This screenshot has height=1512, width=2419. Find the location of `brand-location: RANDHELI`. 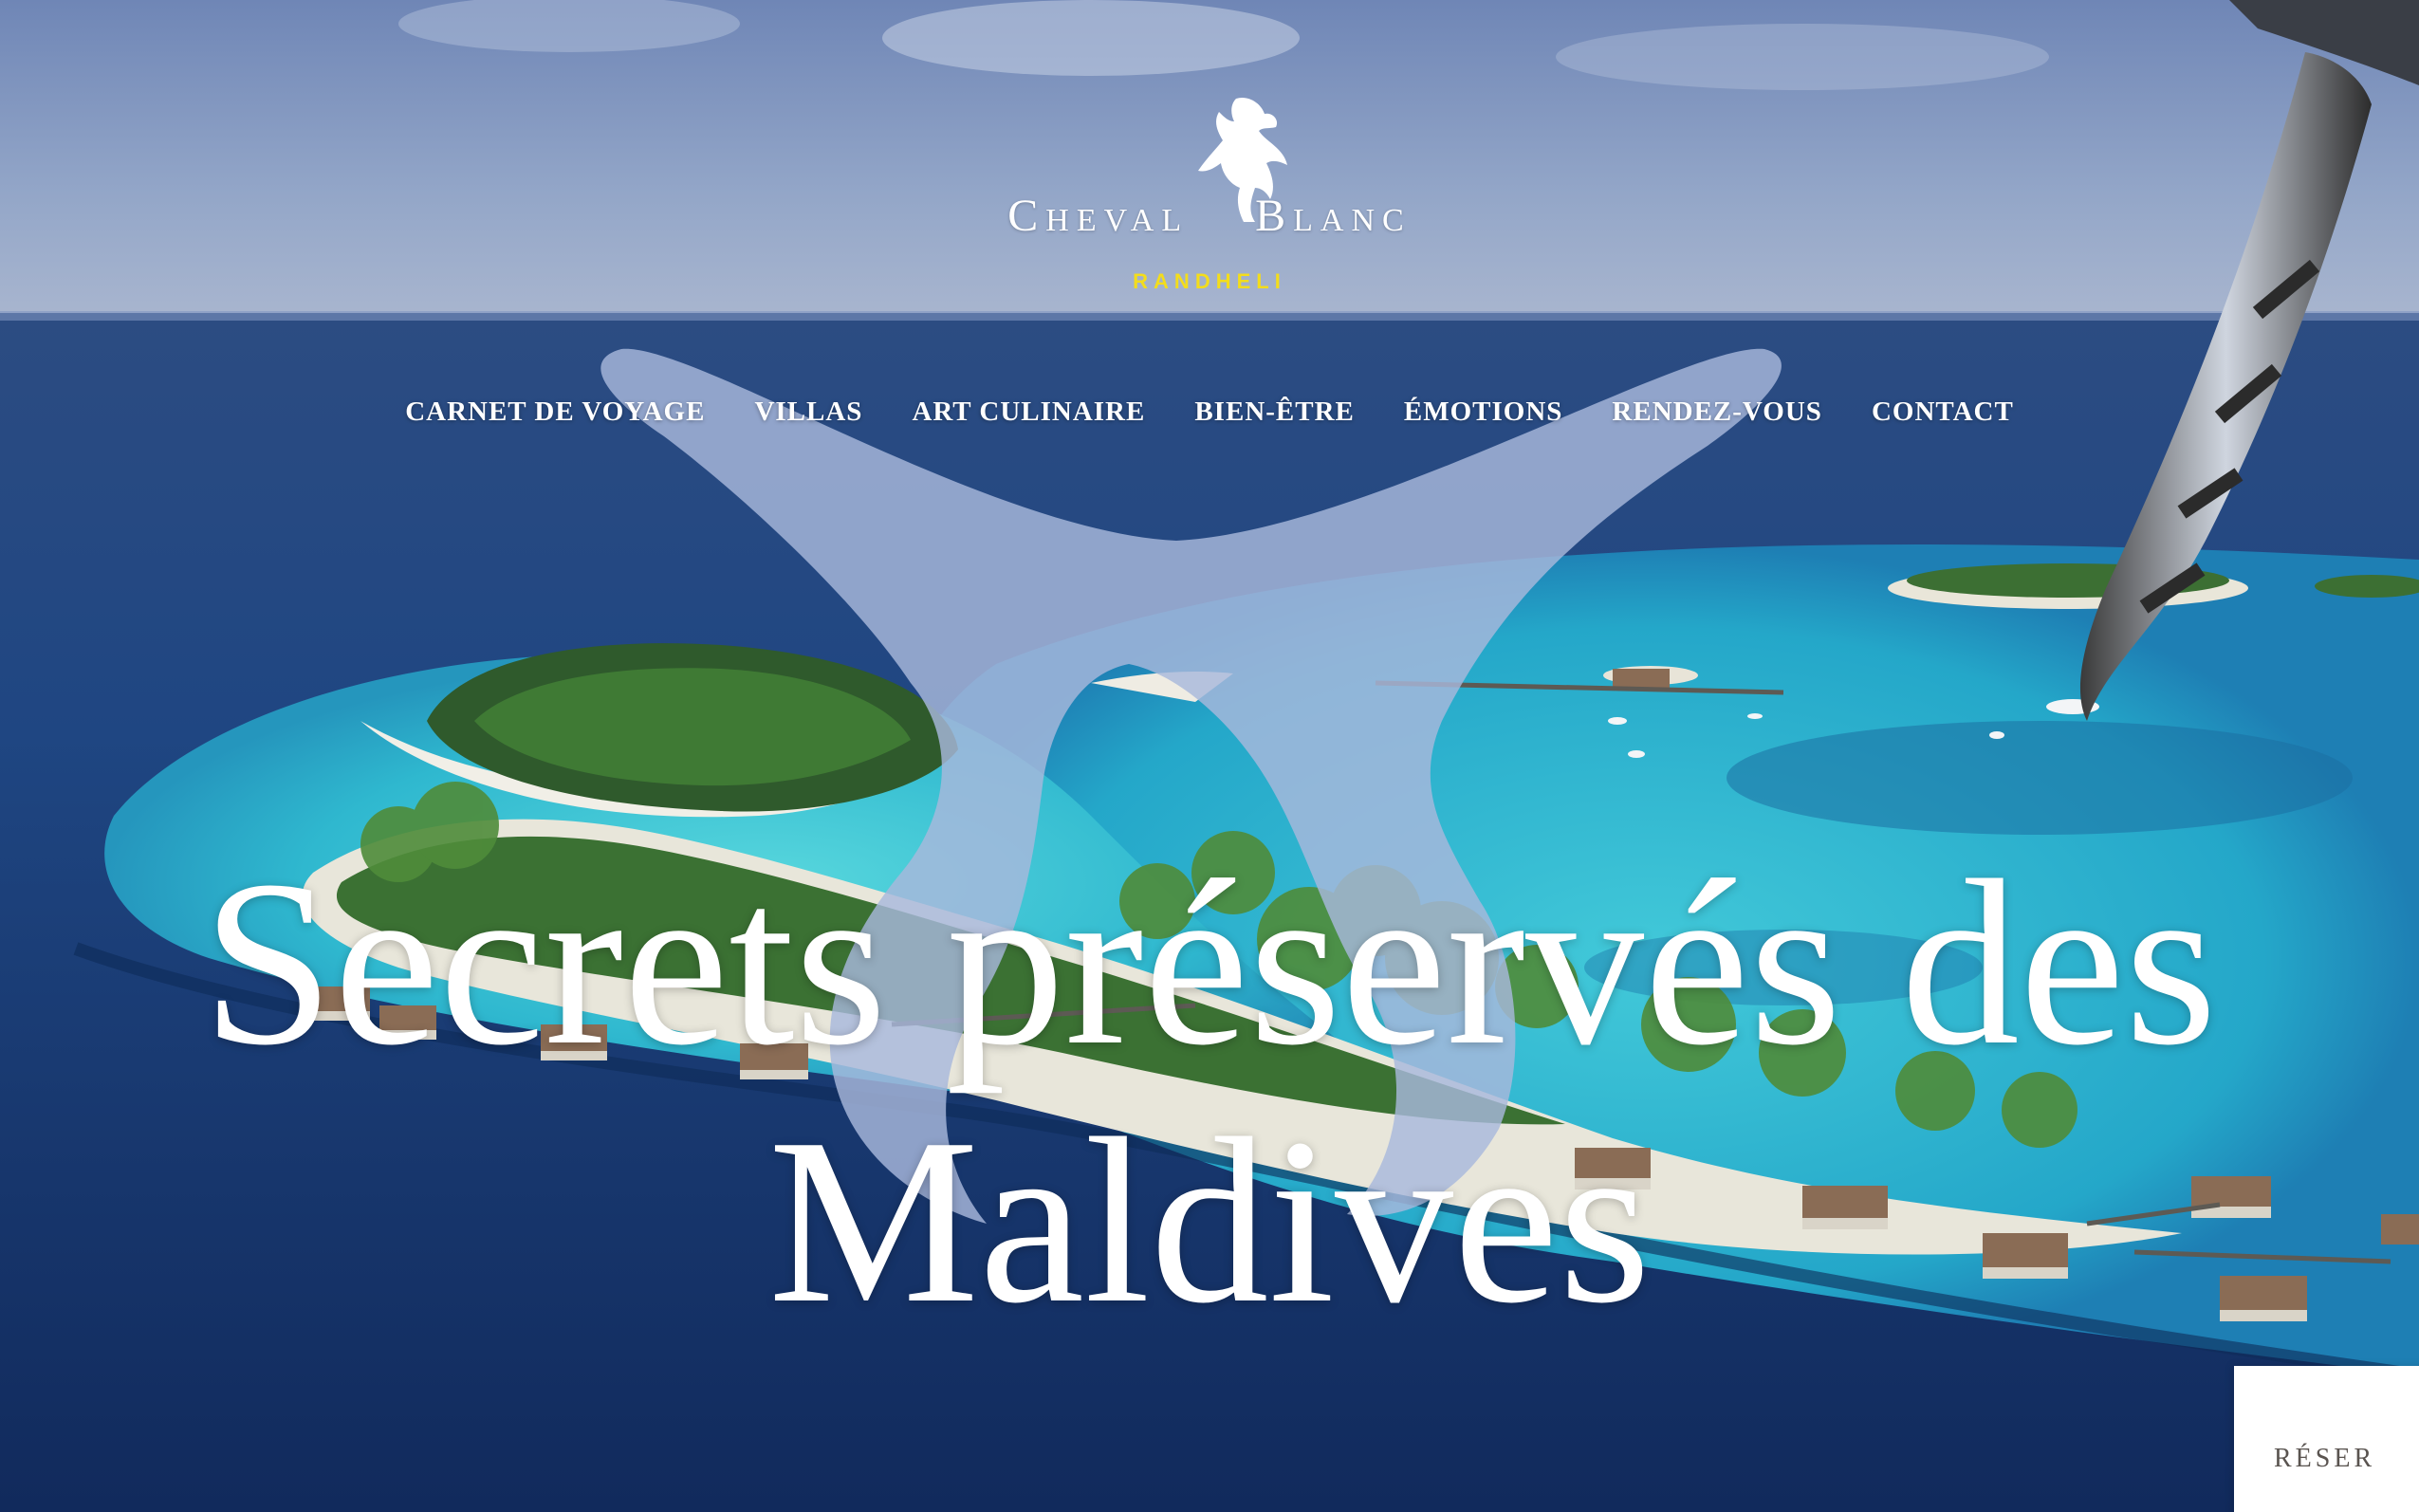

brand-location: RANDHELI is located at coordinates (1209, 281).